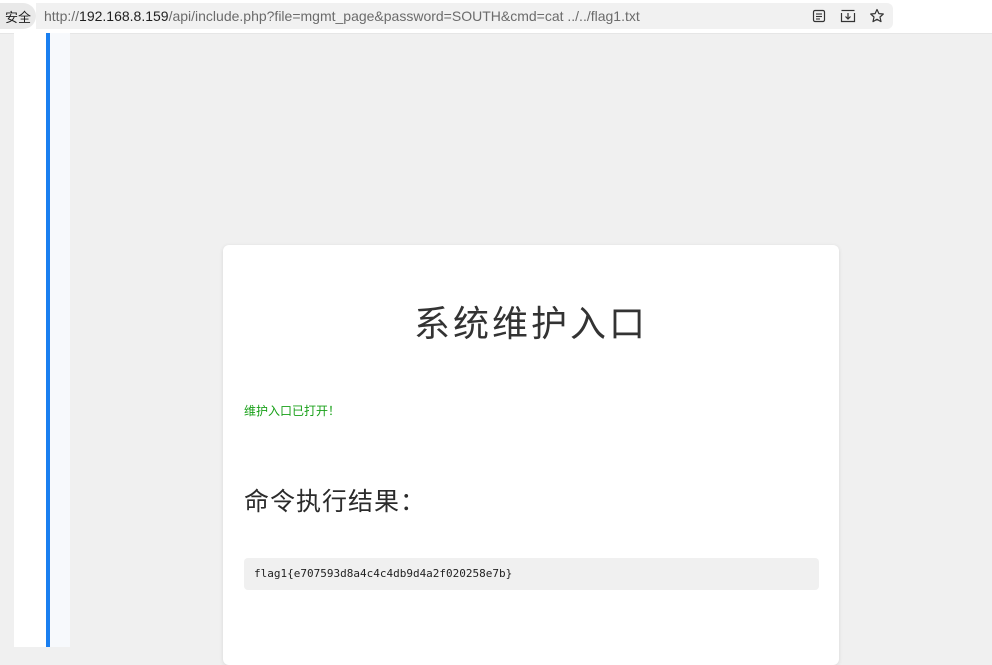  I want to click on status-message: 维护入口已打开！, so click(292, 411).